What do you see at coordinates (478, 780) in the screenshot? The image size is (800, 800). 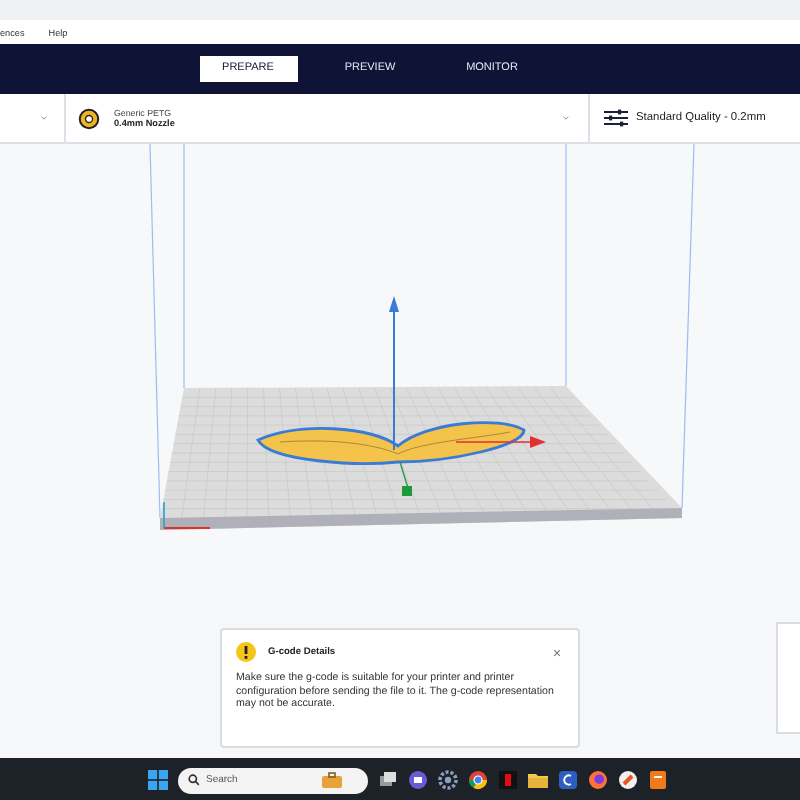 I see `browser-icon` at bounding box center [478, 780].